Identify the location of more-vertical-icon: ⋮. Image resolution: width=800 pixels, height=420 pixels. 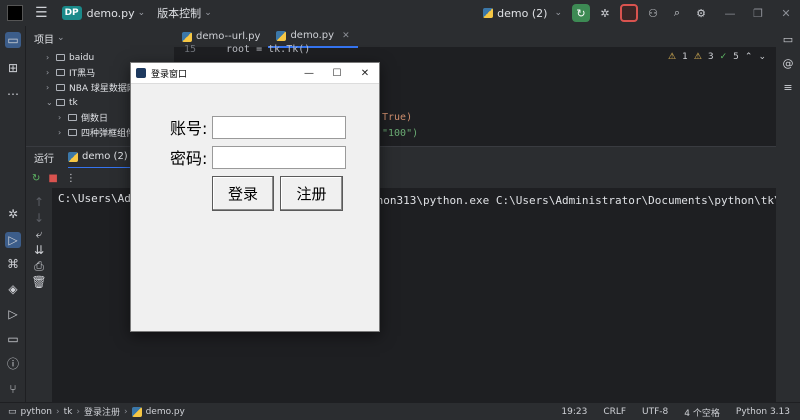
(71, 178).